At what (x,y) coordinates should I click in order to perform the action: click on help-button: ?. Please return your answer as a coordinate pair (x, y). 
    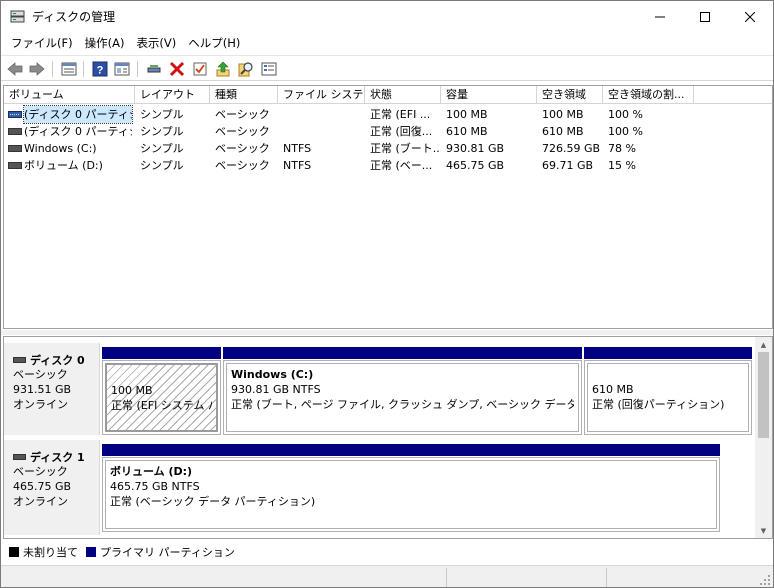
    Looking at the image, I should click on (100, 69).